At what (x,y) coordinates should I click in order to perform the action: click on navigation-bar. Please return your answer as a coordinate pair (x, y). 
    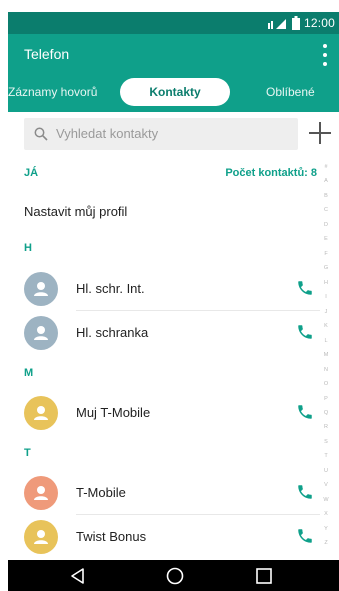
    Looking at the image, I should click on (173, 575).